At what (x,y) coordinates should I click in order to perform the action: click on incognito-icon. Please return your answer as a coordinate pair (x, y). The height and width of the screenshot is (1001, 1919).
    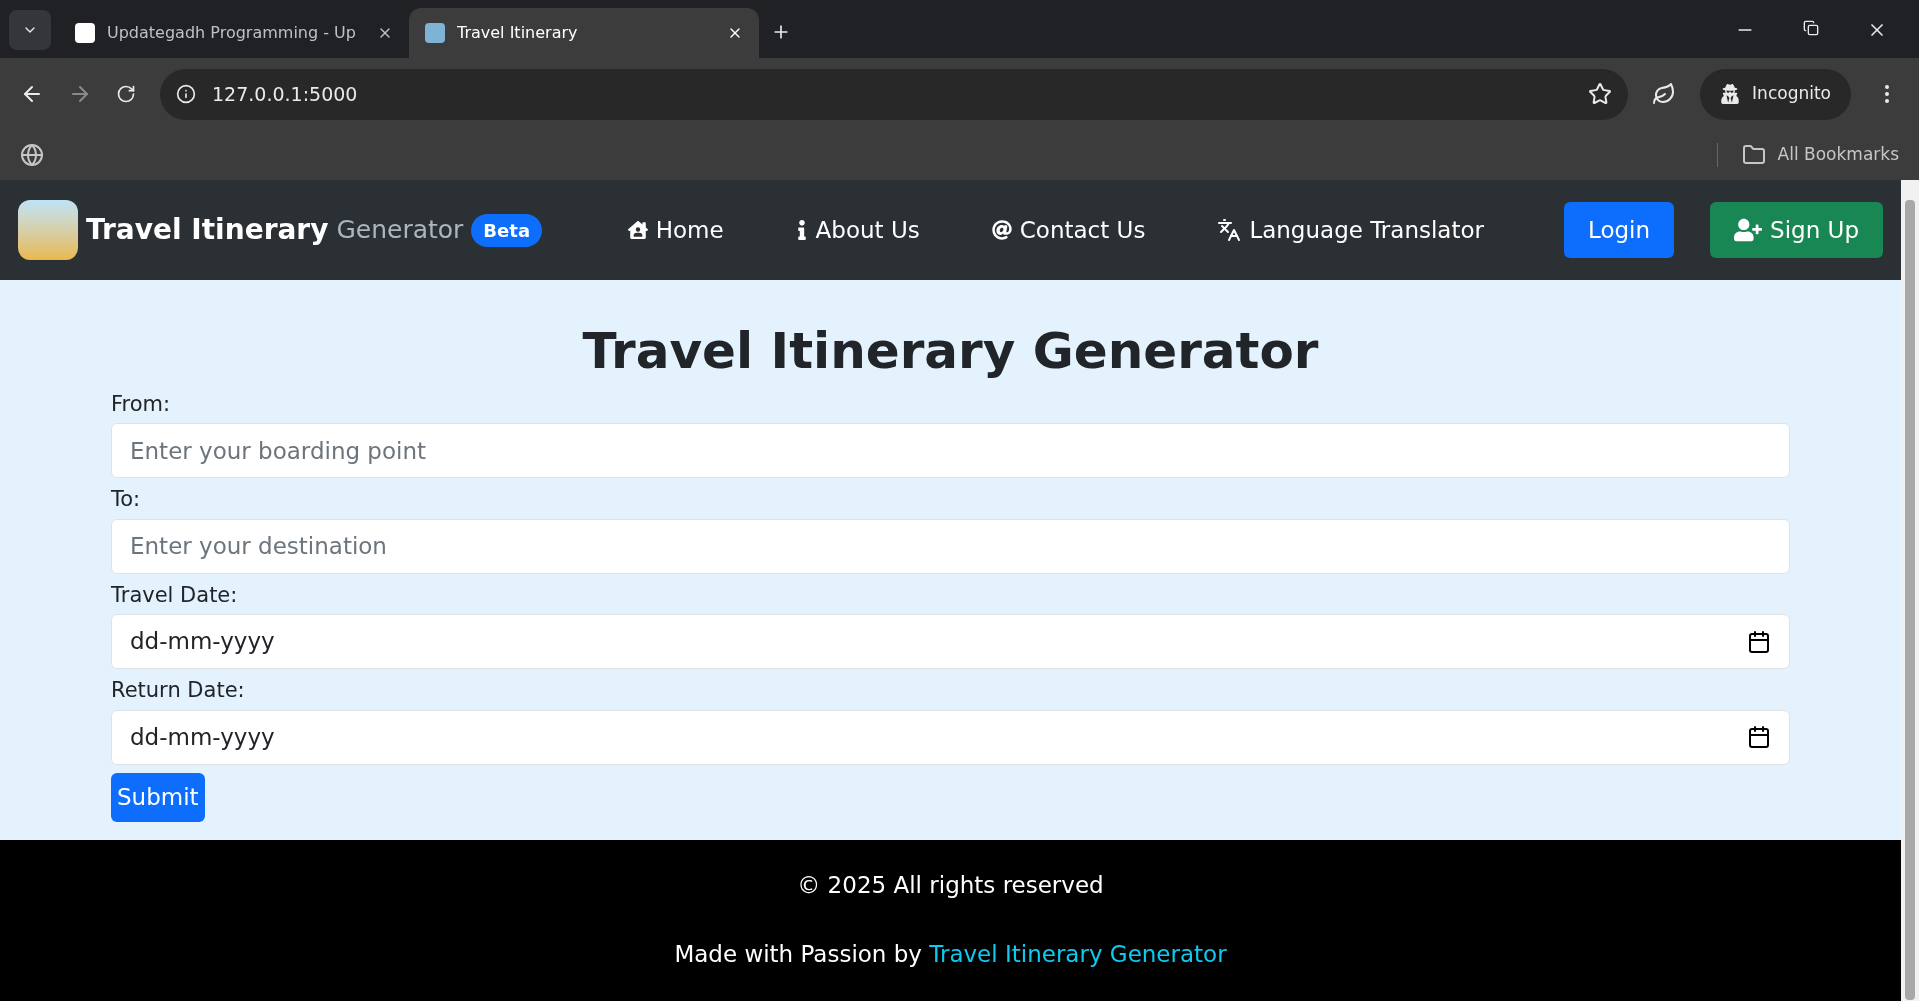
    Looking at the image, I should click on (1730, 94).